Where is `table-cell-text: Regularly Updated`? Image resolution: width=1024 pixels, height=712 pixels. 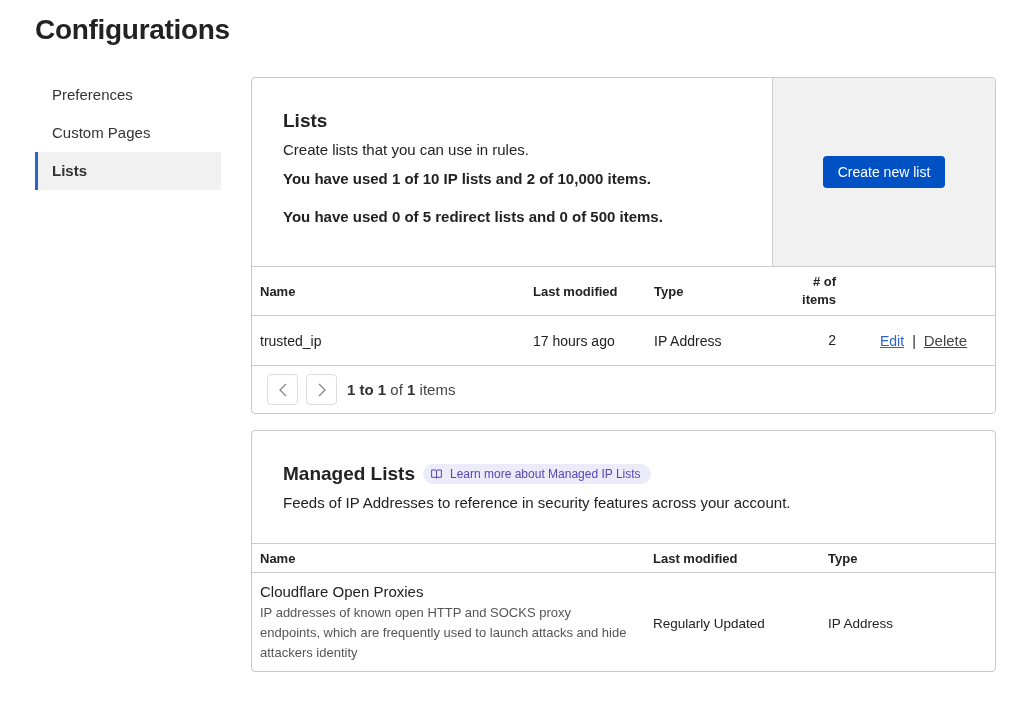
table-cell-text: Regularly Updated is located at coordinates (709, 623).